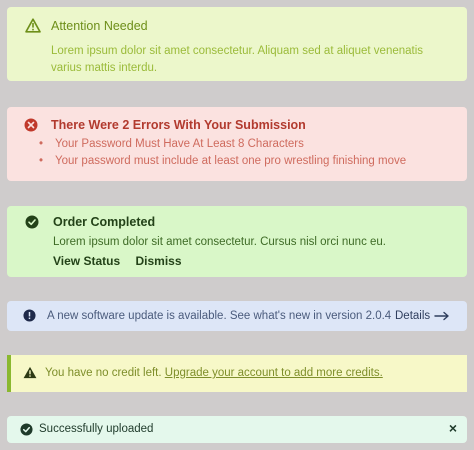 The image size is (474, 450). Describe the element at coordinates (158, 261) in the screenshot. I see `dismiss-button: Dismiss` at that location.